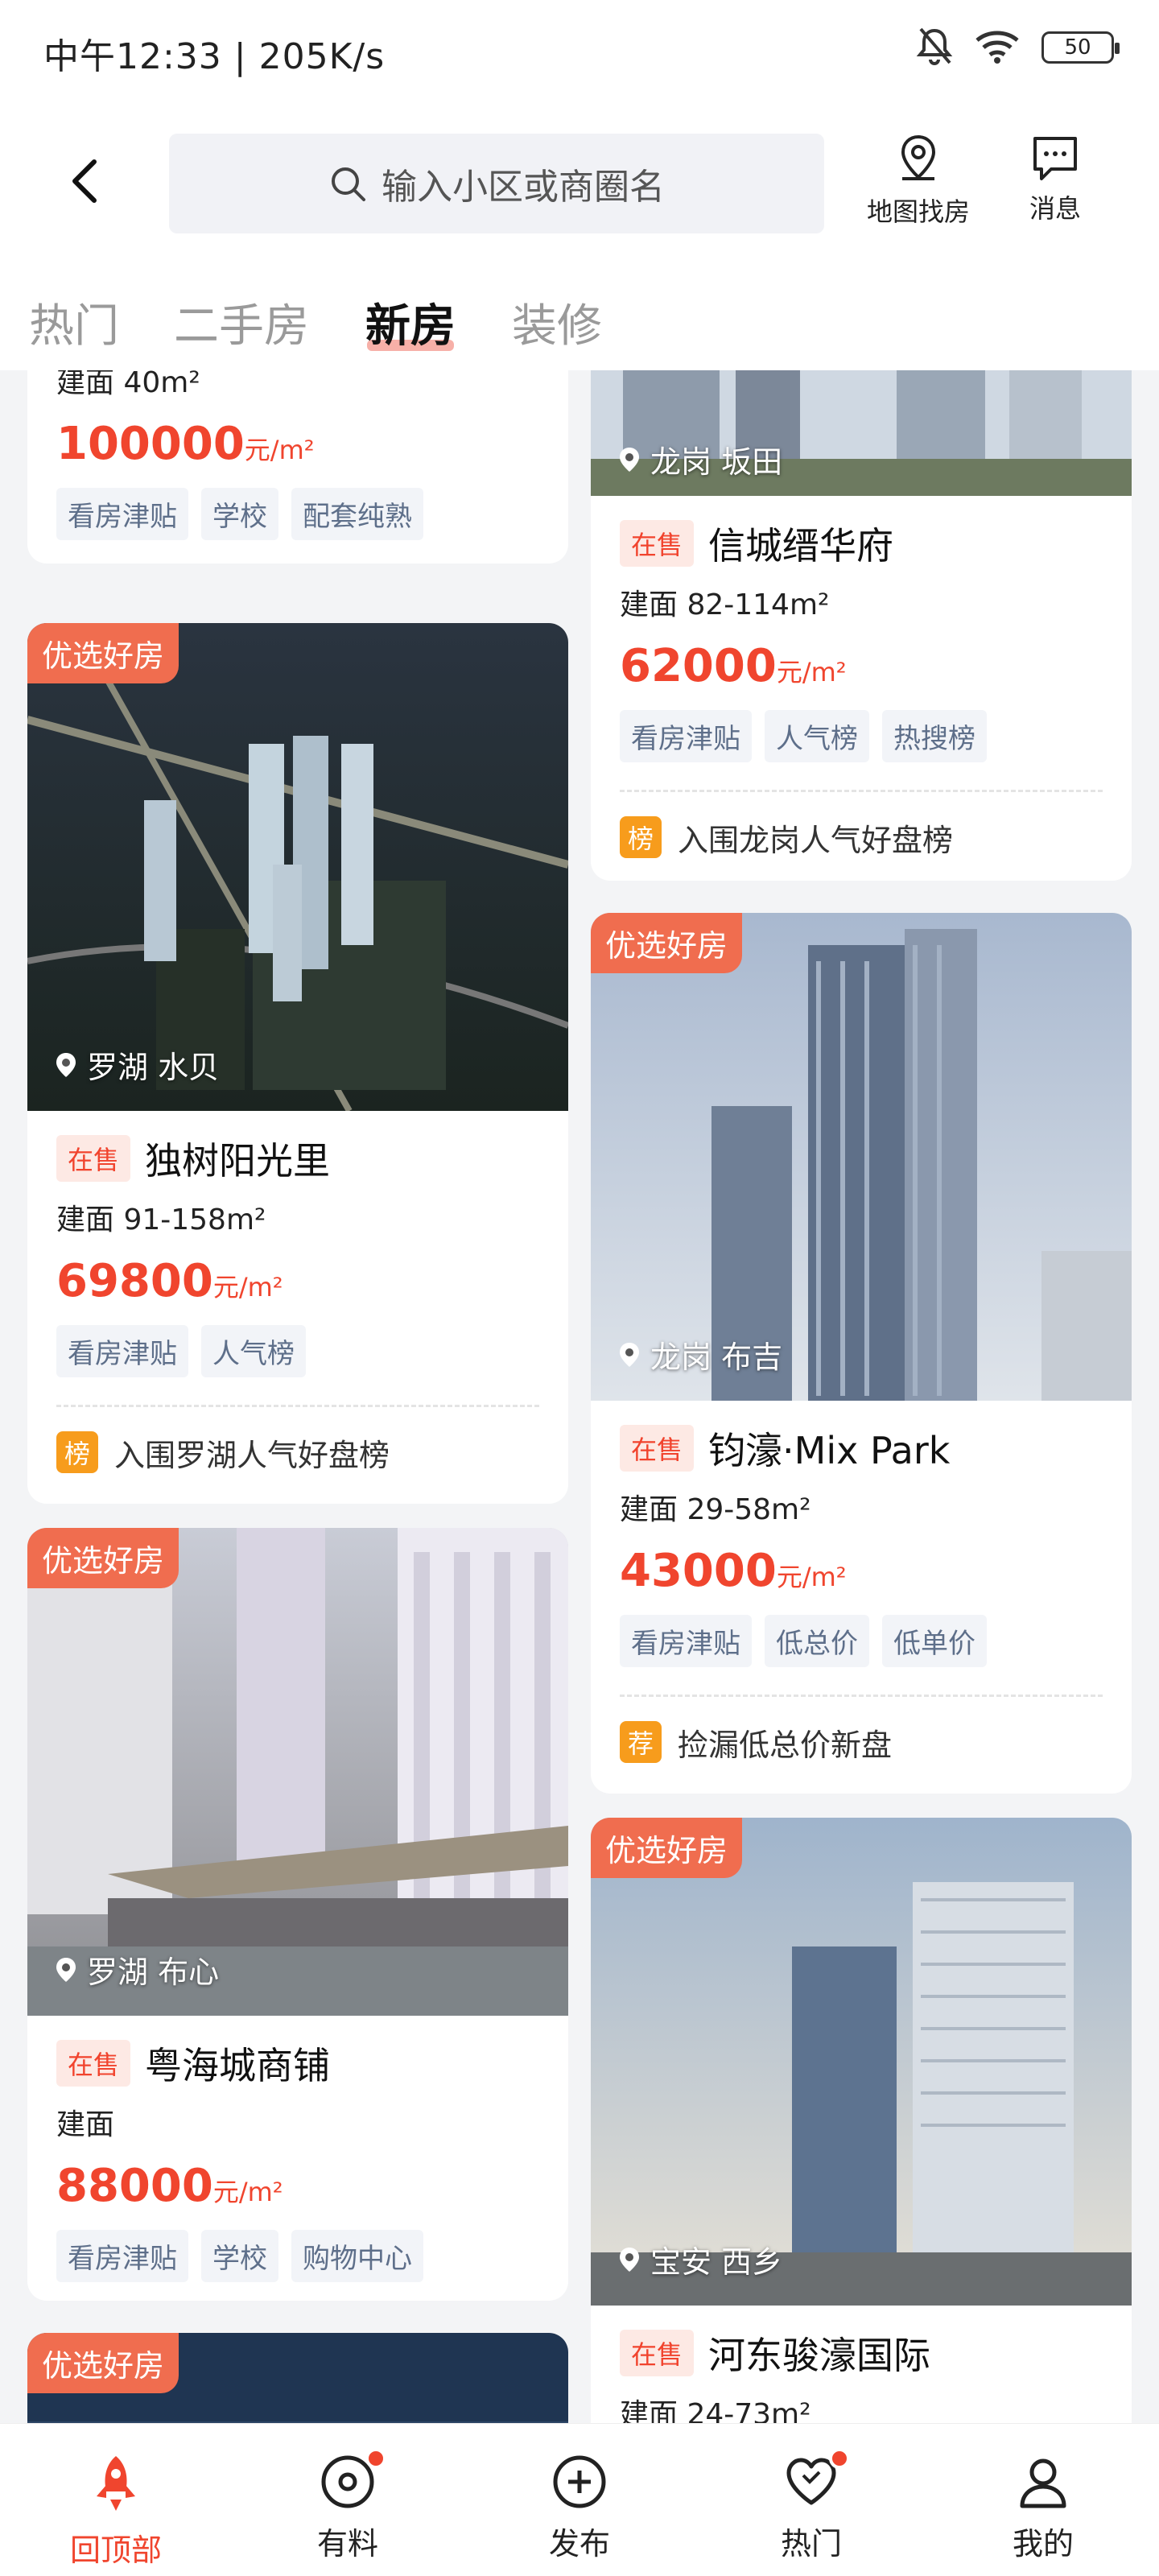  Describe the element at coordinates (116, 2483) in the screenshot. I see `rocket-icon` at that location.